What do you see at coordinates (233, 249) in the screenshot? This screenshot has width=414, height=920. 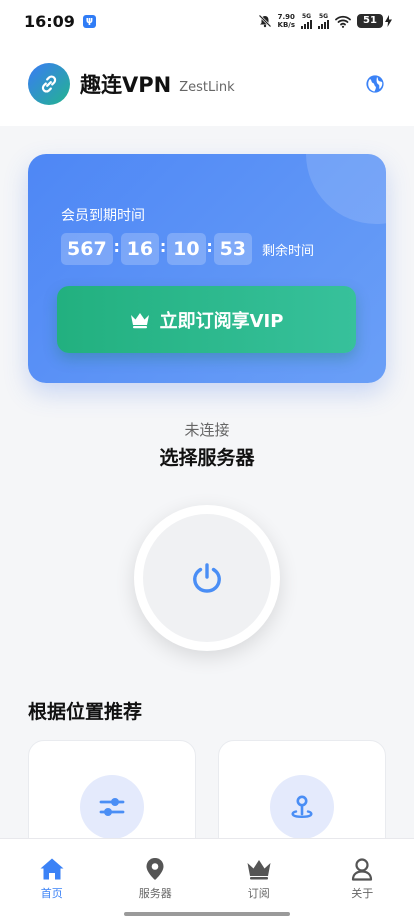 I see `countdown-seconds: 53` at bounding box center [233, 249].